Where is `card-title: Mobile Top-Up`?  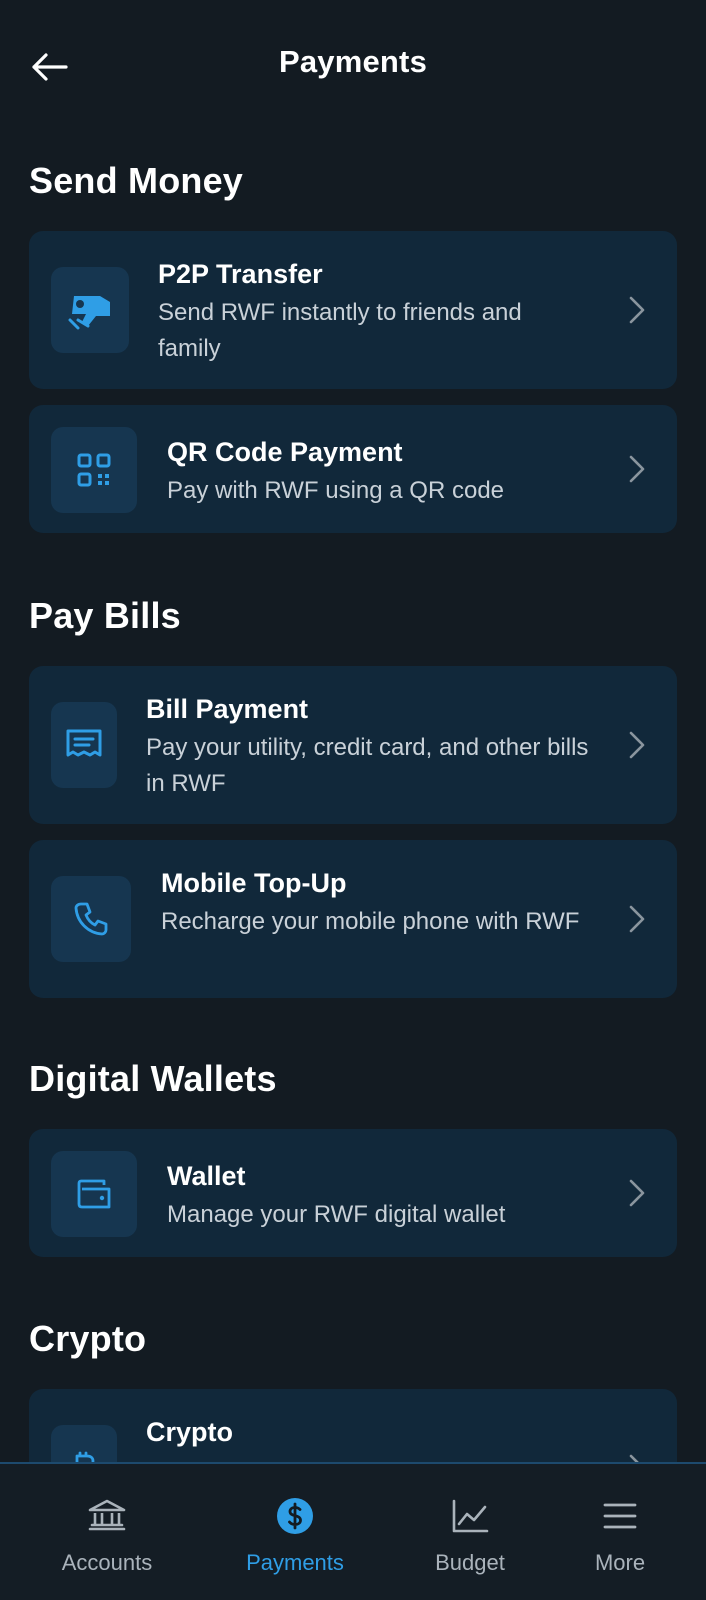 card-title: Mobile Top-Up is located at coordinates (254, 883).